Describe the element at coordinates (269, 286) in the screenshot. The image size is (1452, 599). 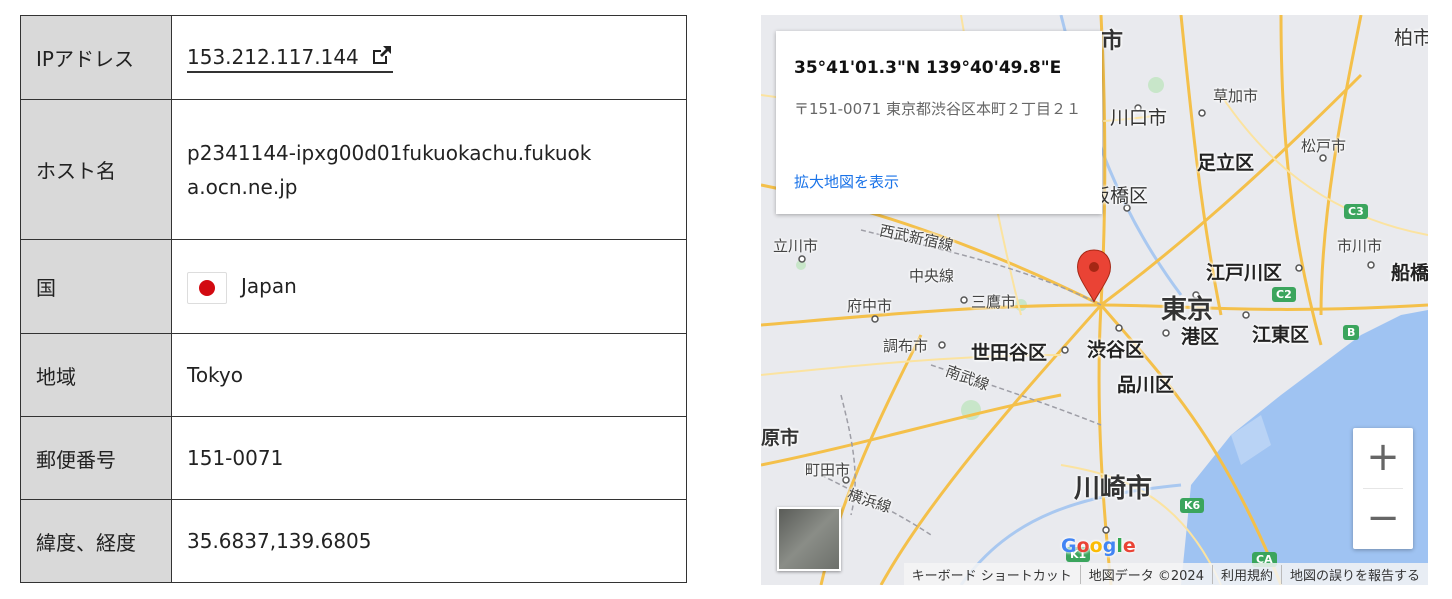
I see `country-text: Japan` at that location.